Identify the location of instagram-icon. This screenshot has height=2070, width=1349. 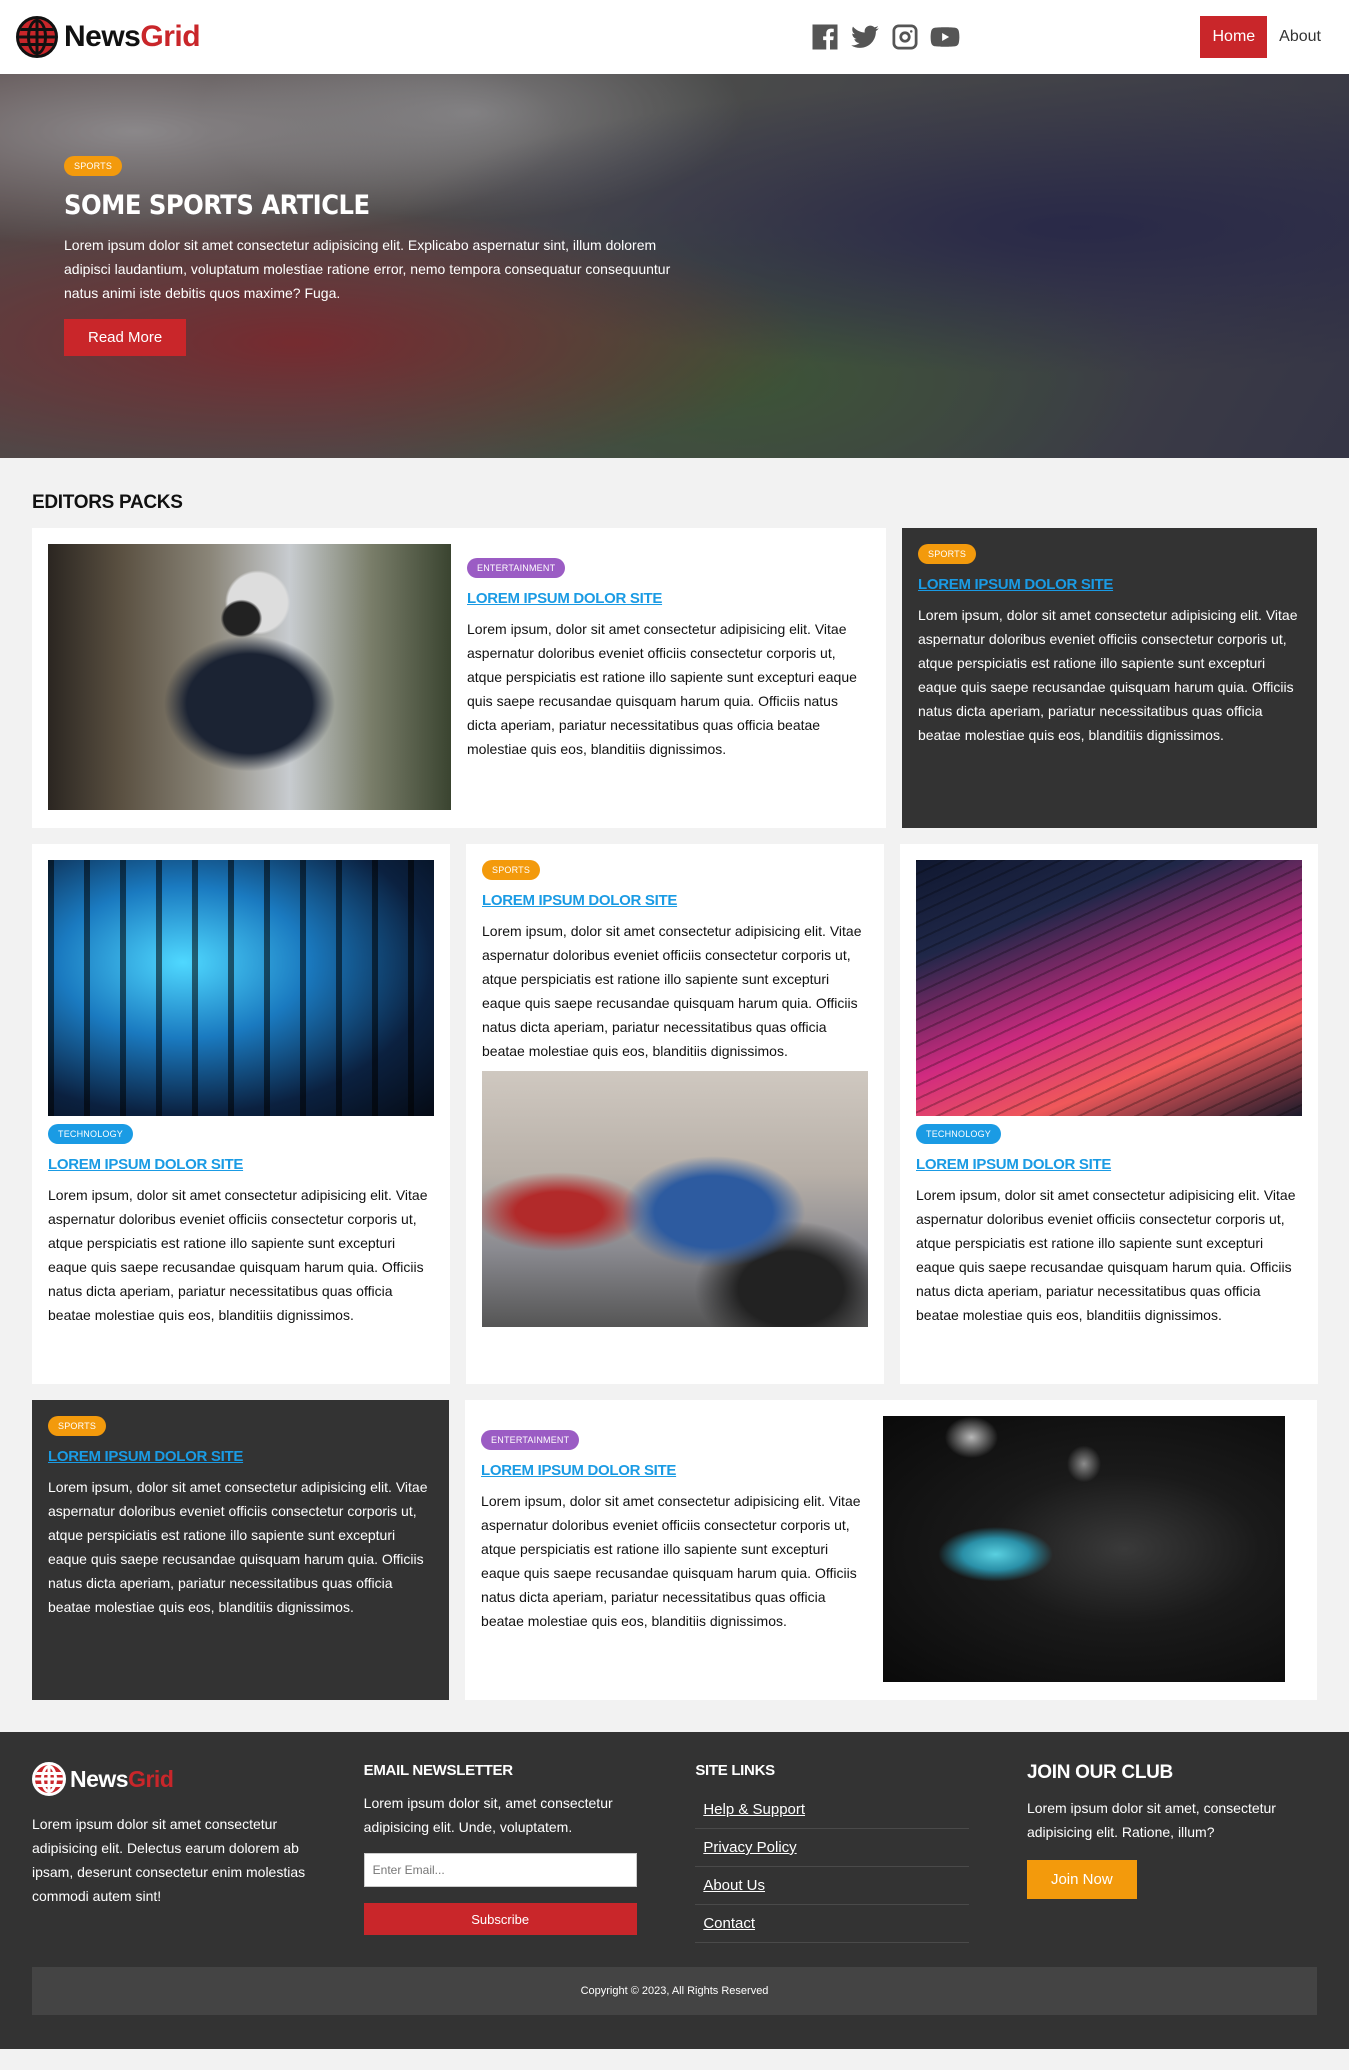
(905, 37).